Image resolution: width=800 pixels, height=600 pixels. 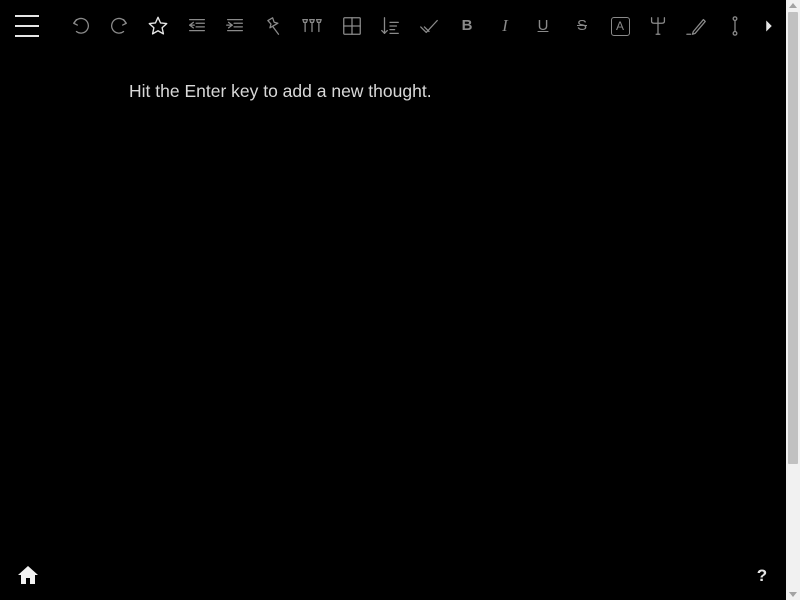 What do you see at coordinates (119, 26) in the screenshot?
I see `redo-icon` at bounding box center [119, 26].